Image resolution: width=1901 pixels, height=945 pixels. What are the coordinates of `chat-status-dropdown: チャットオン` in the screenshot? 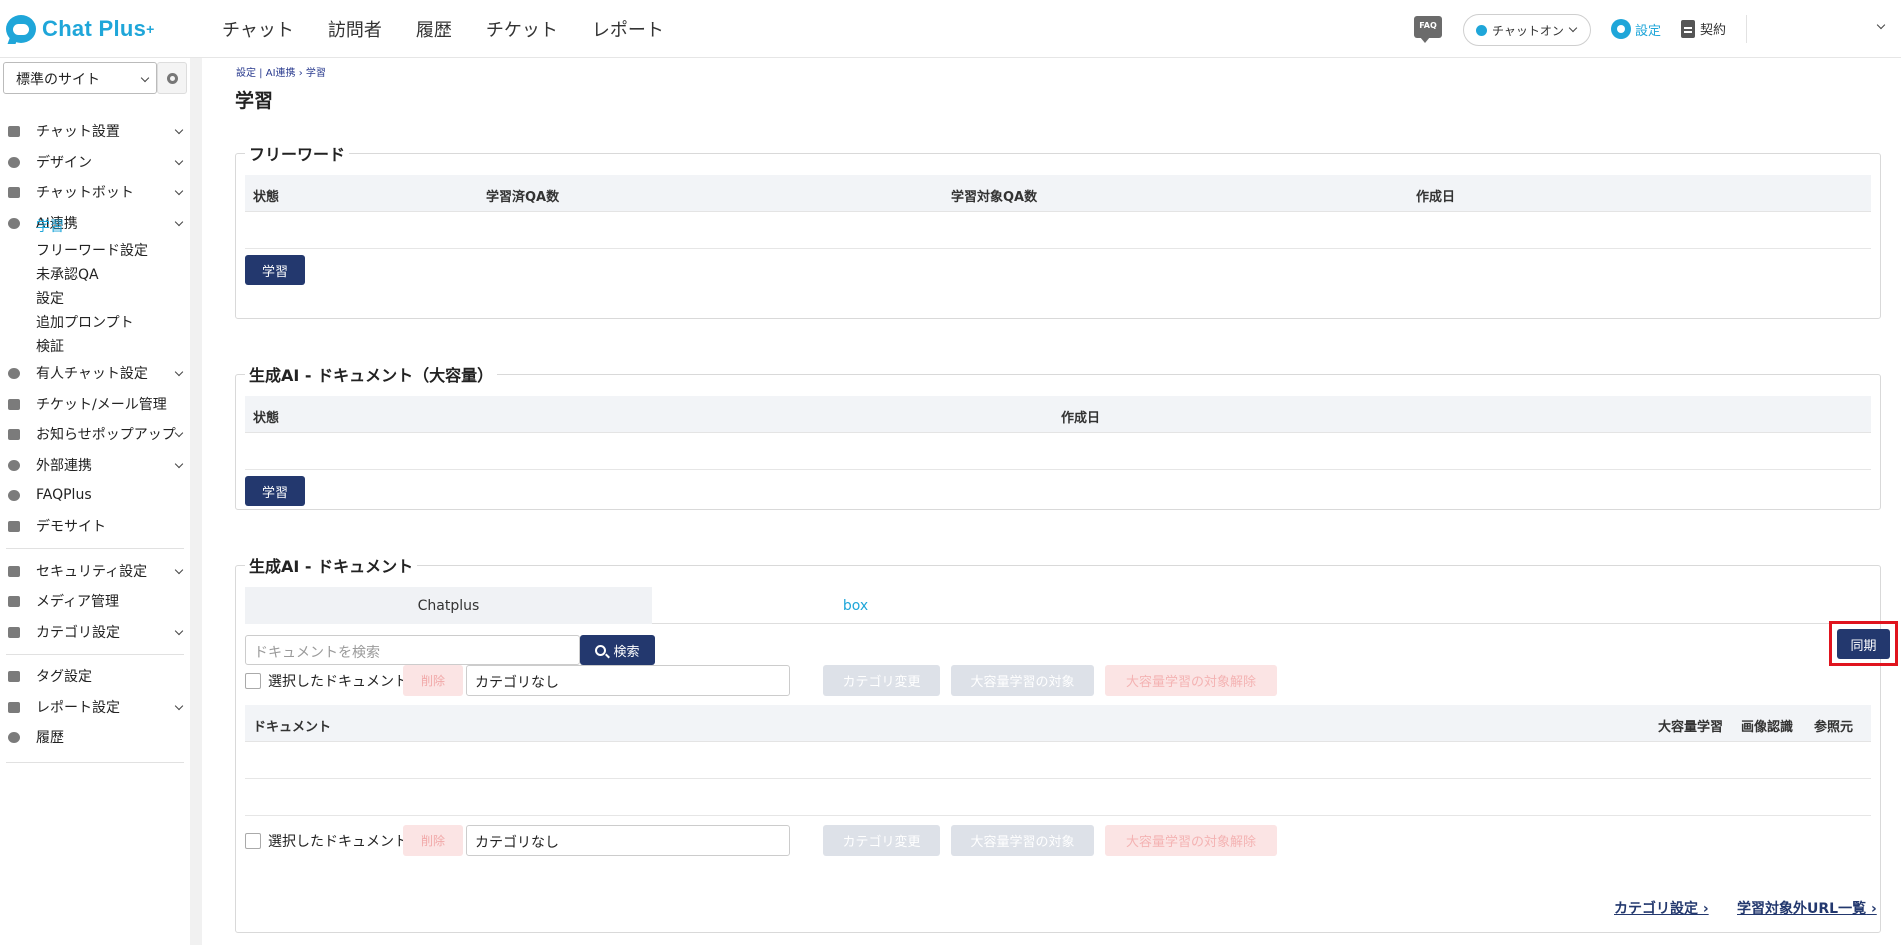 It's located at (1527, 30).